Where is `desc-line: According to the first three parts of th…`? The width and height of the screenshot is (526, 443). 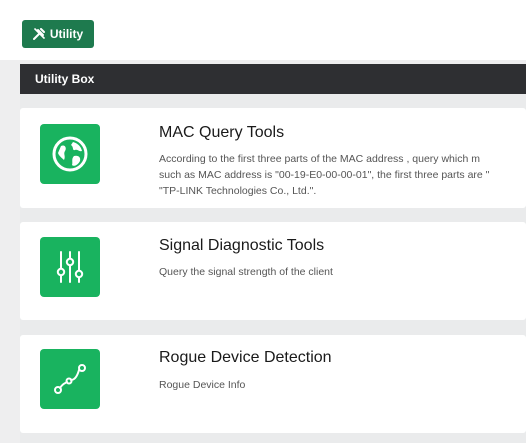
desc-line: According to the first three parts of th… is located at coordinates (319, 159).